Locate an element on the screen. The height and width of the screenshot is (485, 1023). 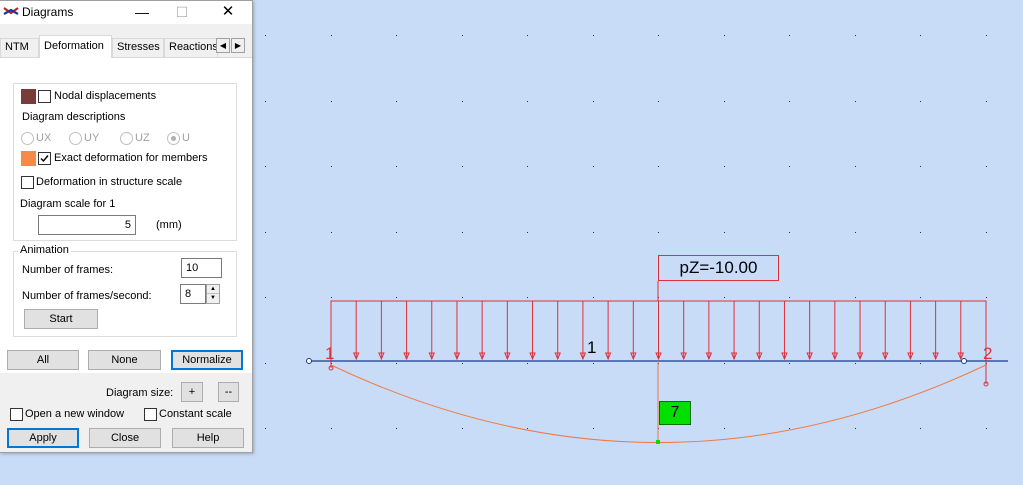
structure-scale-checkbox is located at coordinates (27, 182).